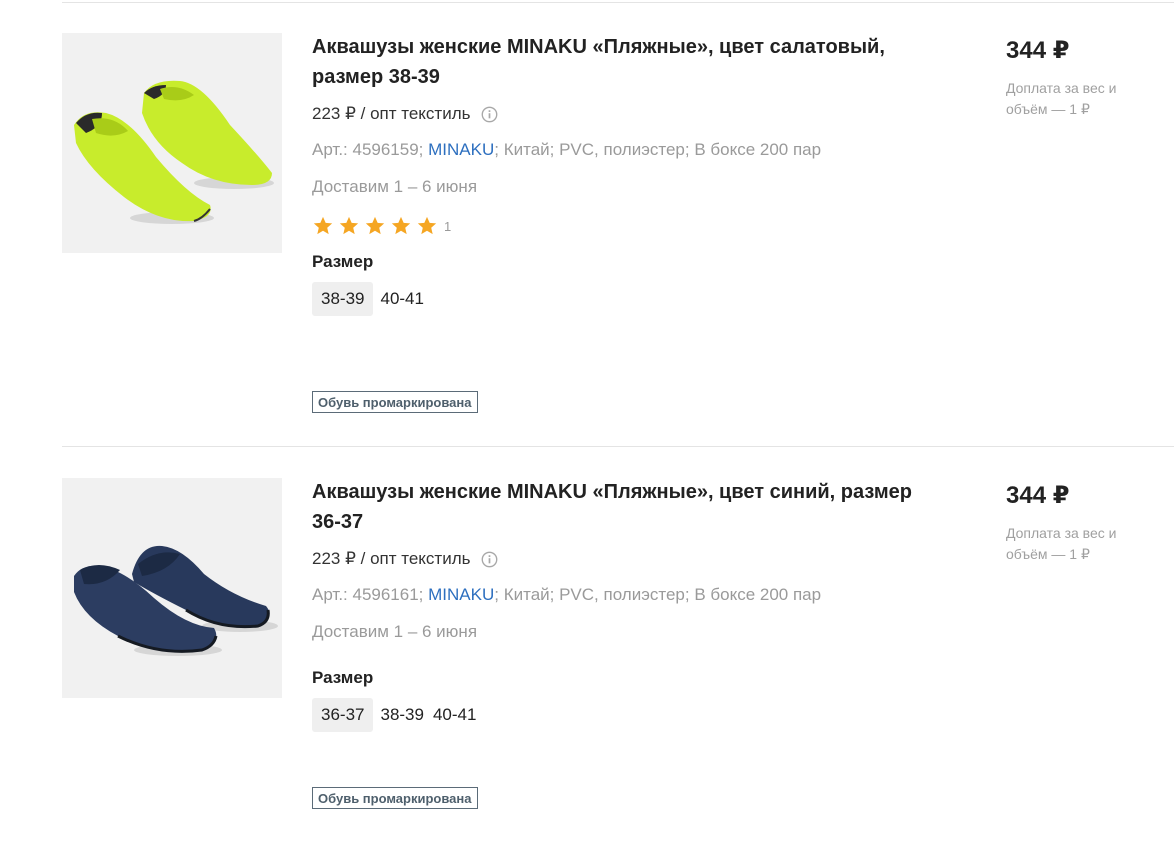 The image size is (1174, 865). I want to click on size-selector: 36-37 38-39 40-41, so click(632, 715).